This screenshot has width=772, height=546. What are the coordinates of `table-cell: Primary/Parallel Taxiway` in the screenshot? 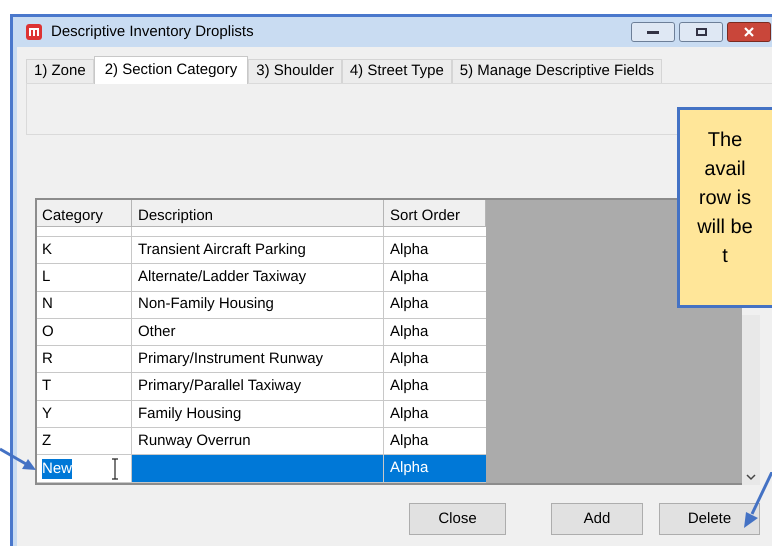 It's located at (258, 386).